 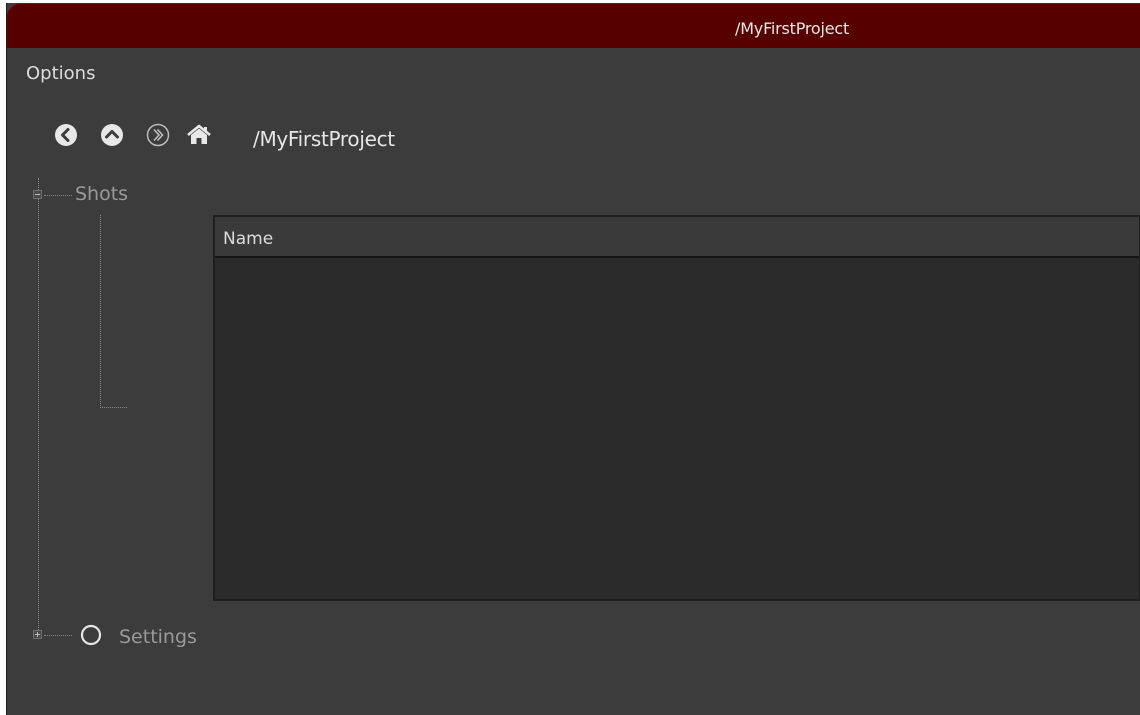 I want to click on column-header-name: Name, so click(x=248, y=239).